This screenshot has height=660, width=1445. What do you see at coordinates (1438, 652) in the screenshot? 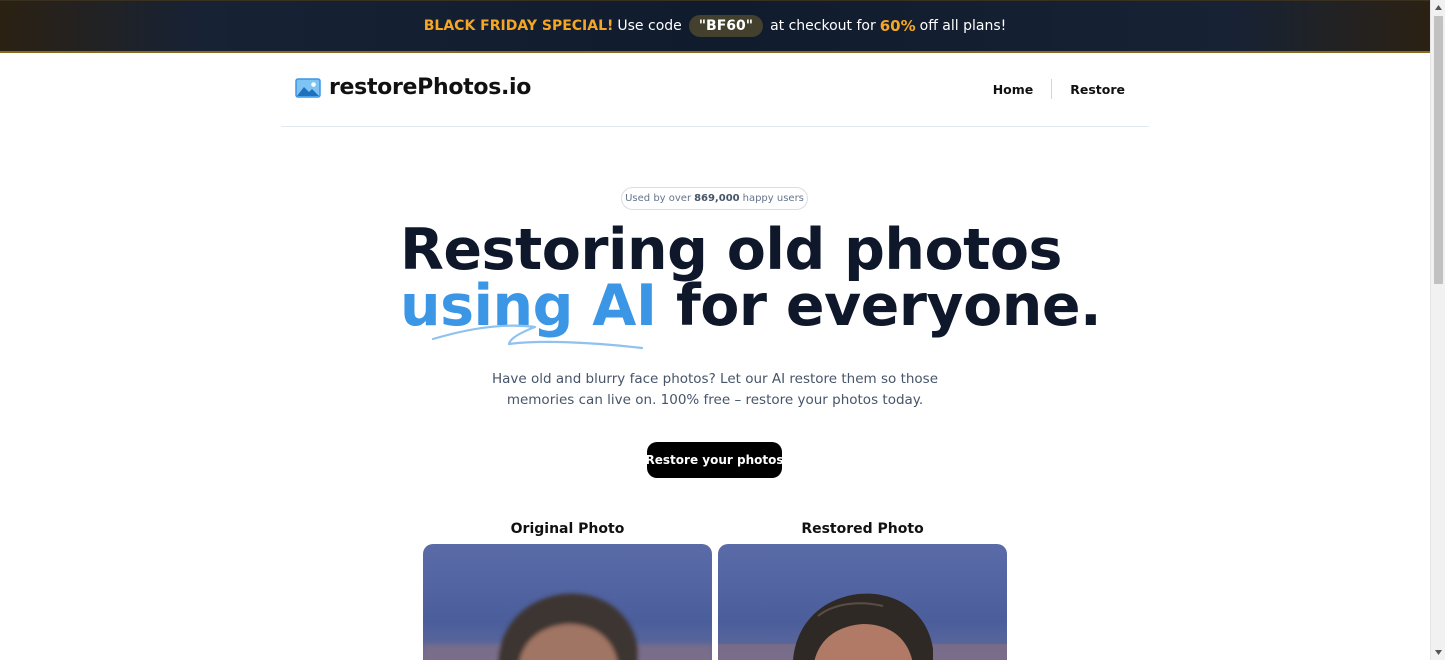
I see `chevron-down-icon` at bounding box center [1438, 652].